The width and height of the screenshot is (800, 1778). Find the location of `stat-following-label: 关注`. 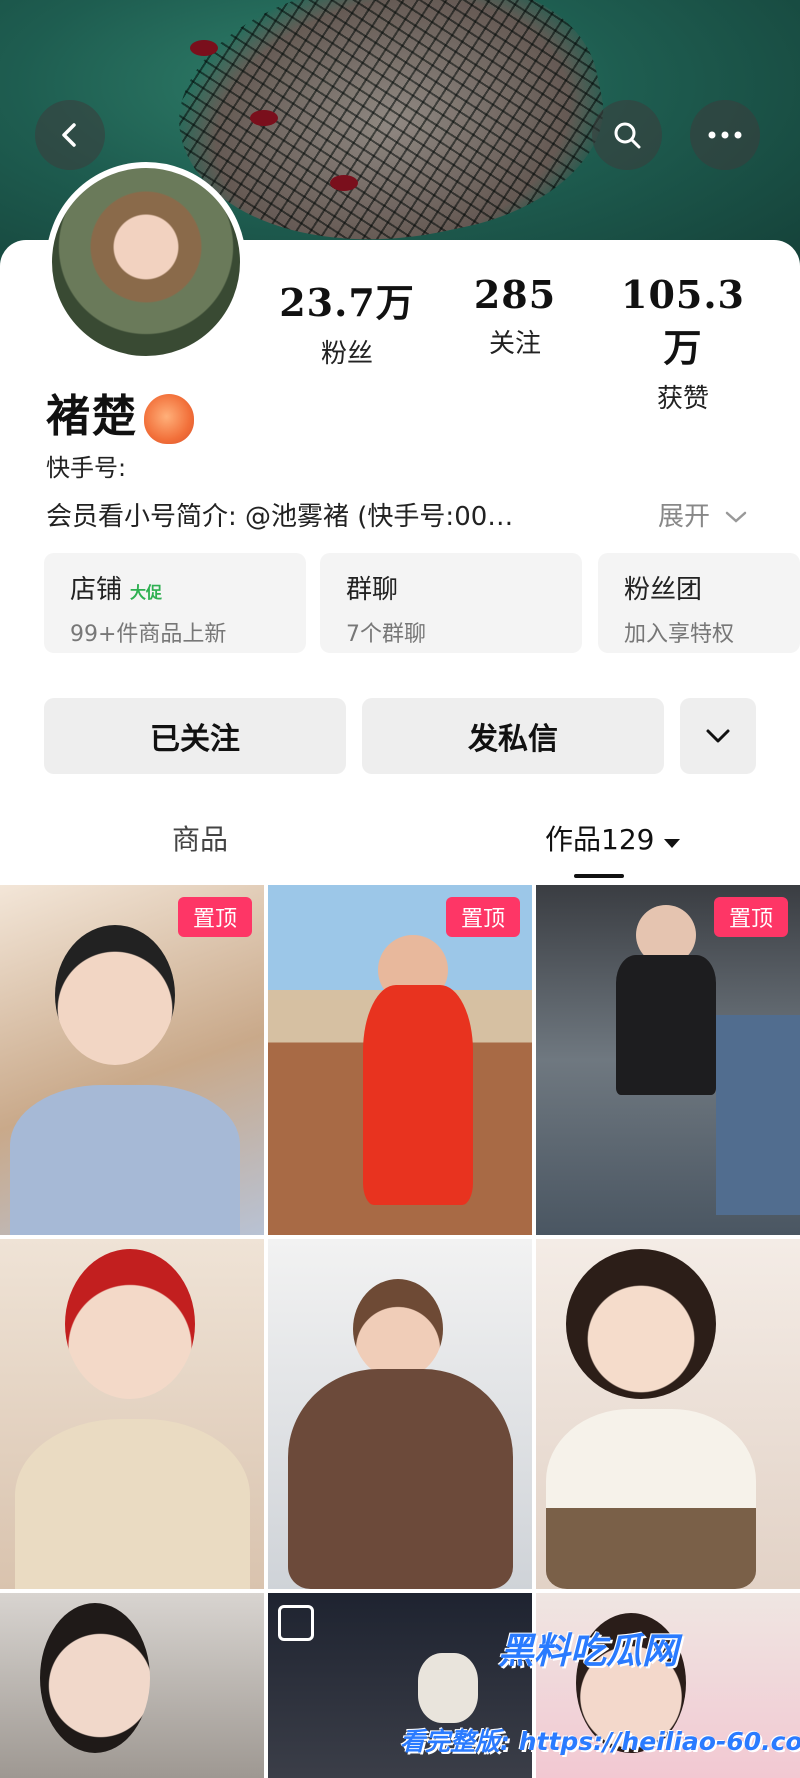

stat-following-label: 关注 is located at coordinates (514, 344).